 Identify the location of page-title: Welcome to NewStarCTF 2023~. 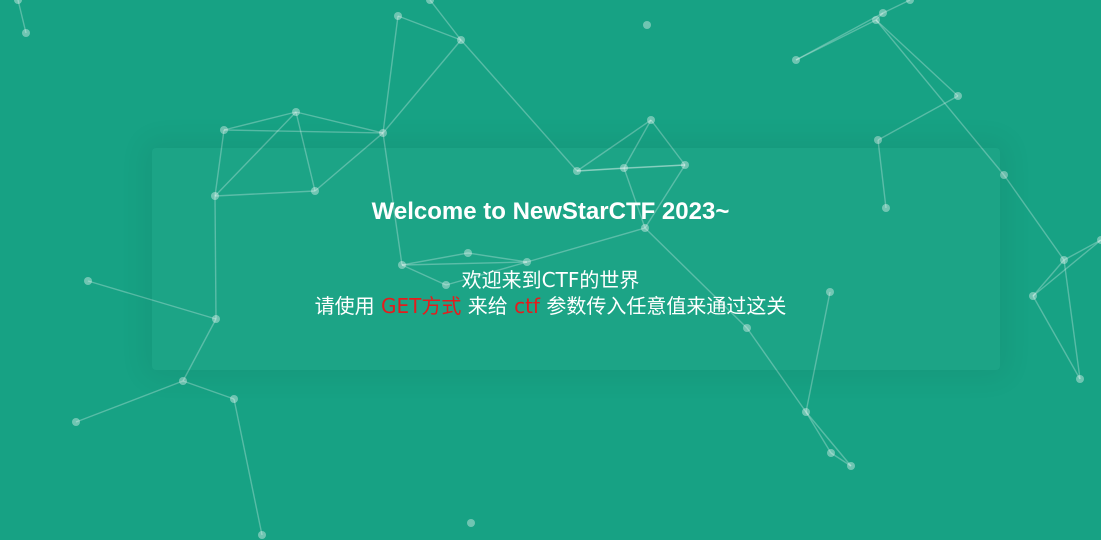
(550, 211).